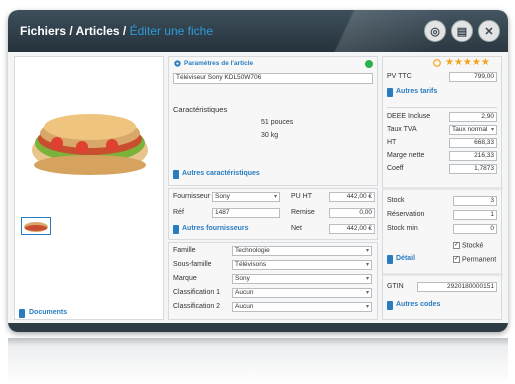 The image size is (515, 384). Describe the element at coordinates (197, 292) in the screenshot. I see `classification-1-label: Classification 1` at that location.